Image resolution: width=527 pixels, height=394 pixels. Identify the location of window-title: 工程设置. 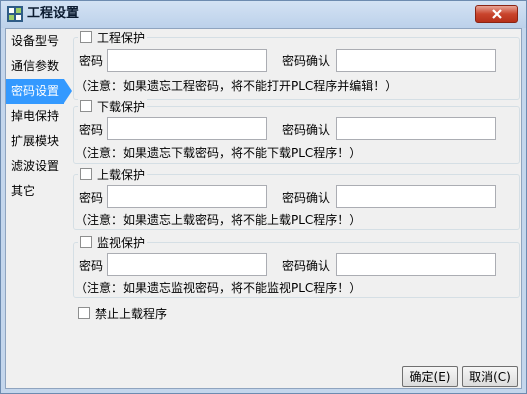
(53, 13).